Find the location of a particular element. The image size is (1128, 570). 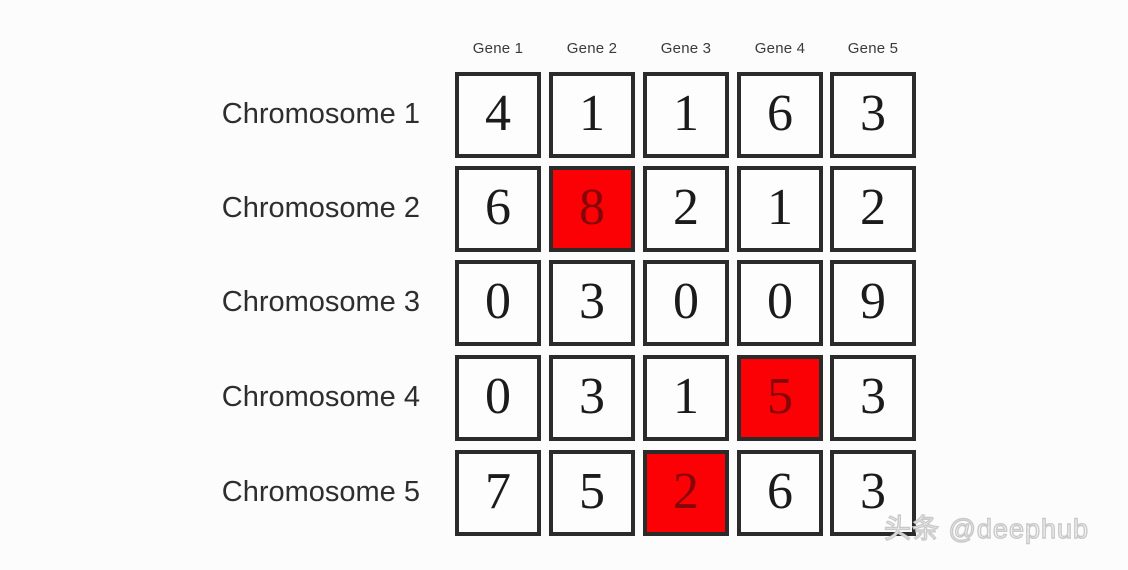

cell-value: 4 is located at coordinates (498, 113).